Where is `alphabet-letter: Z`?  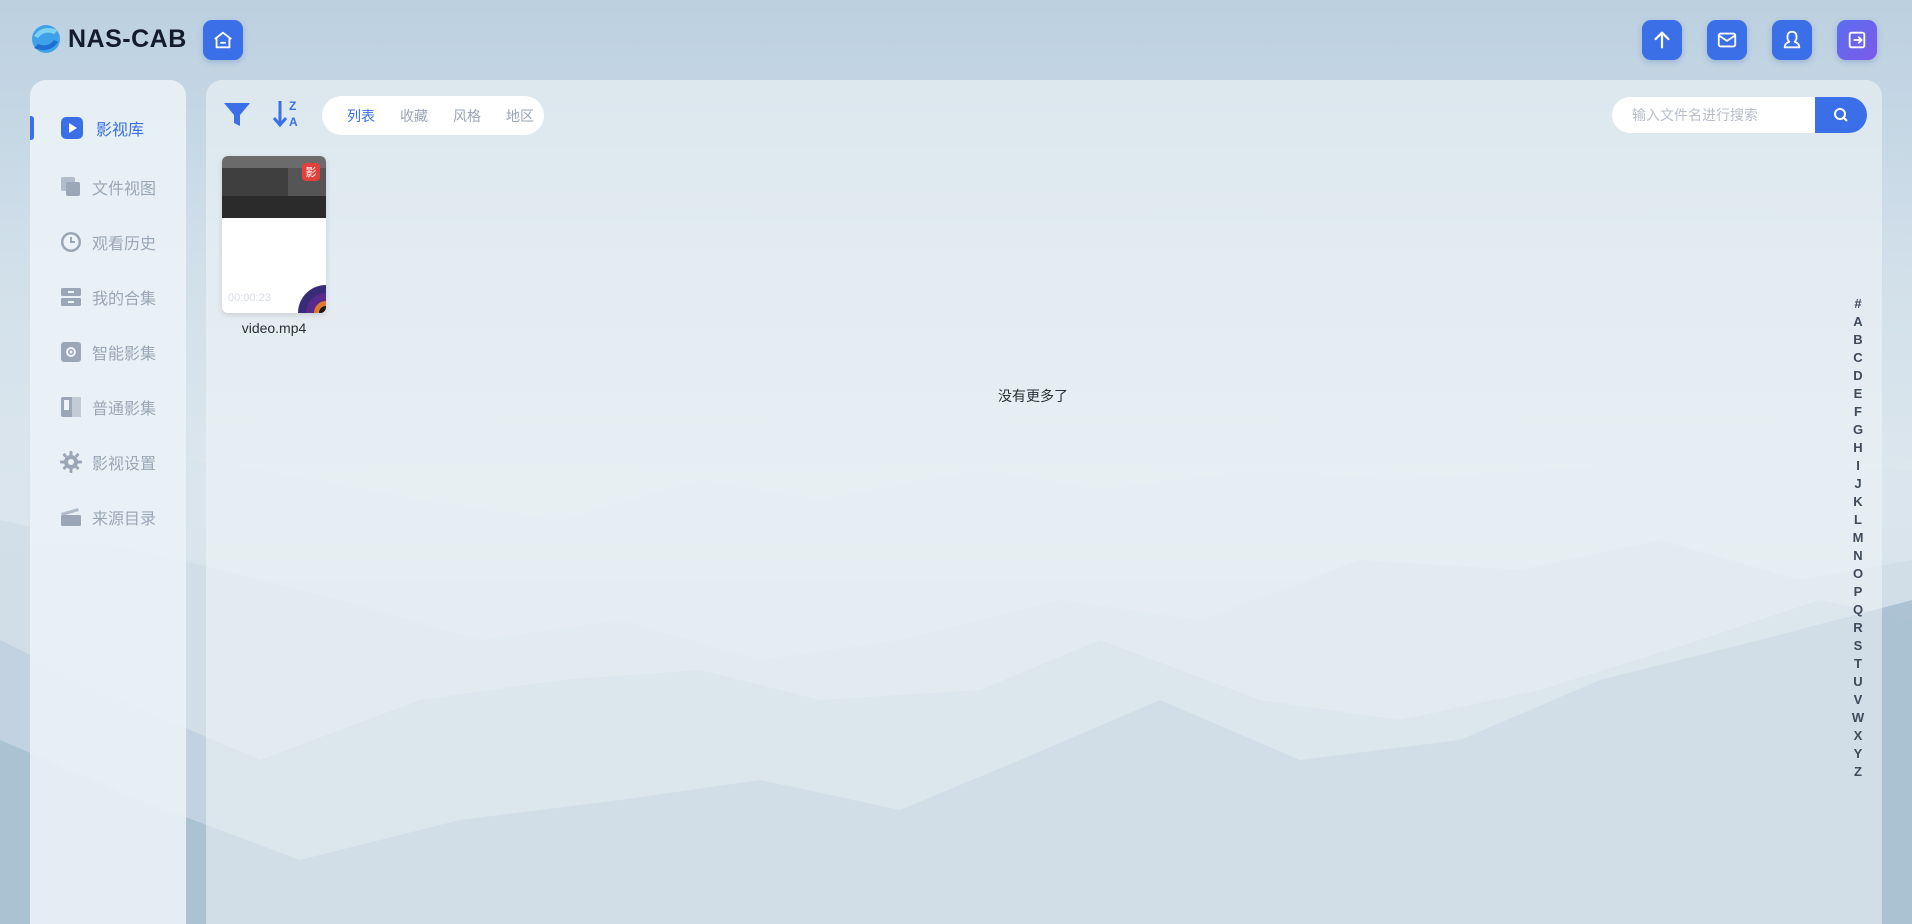 alphabet-letter: Z is located at coordinates (1858, 772).